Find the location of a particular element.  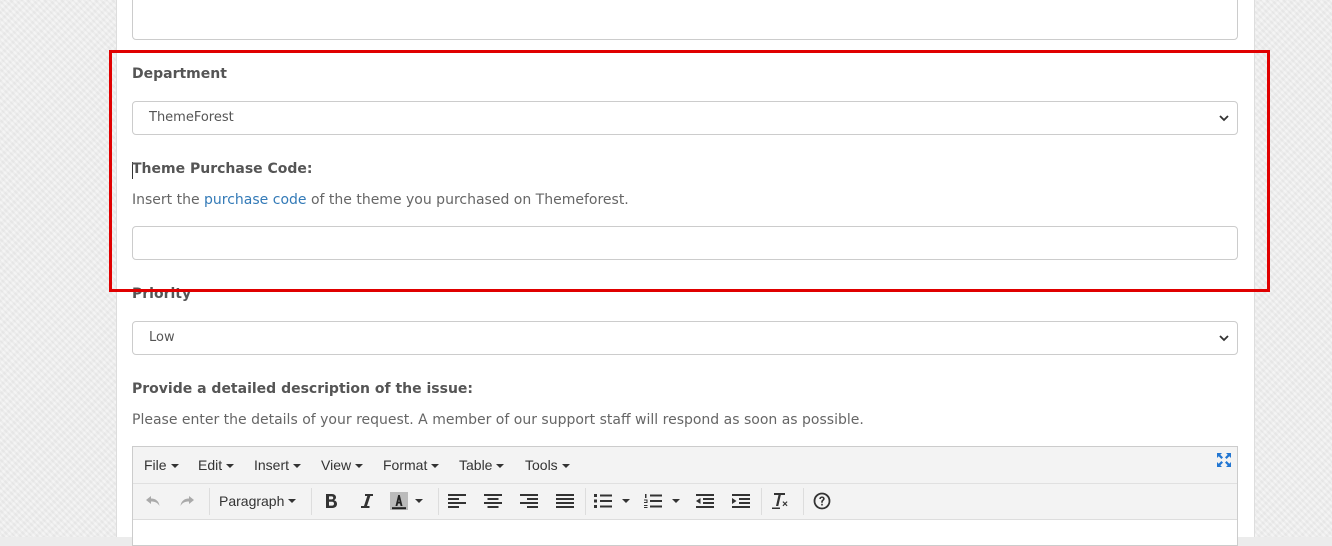

menu-table: Table is located at coordinates (482, 465).